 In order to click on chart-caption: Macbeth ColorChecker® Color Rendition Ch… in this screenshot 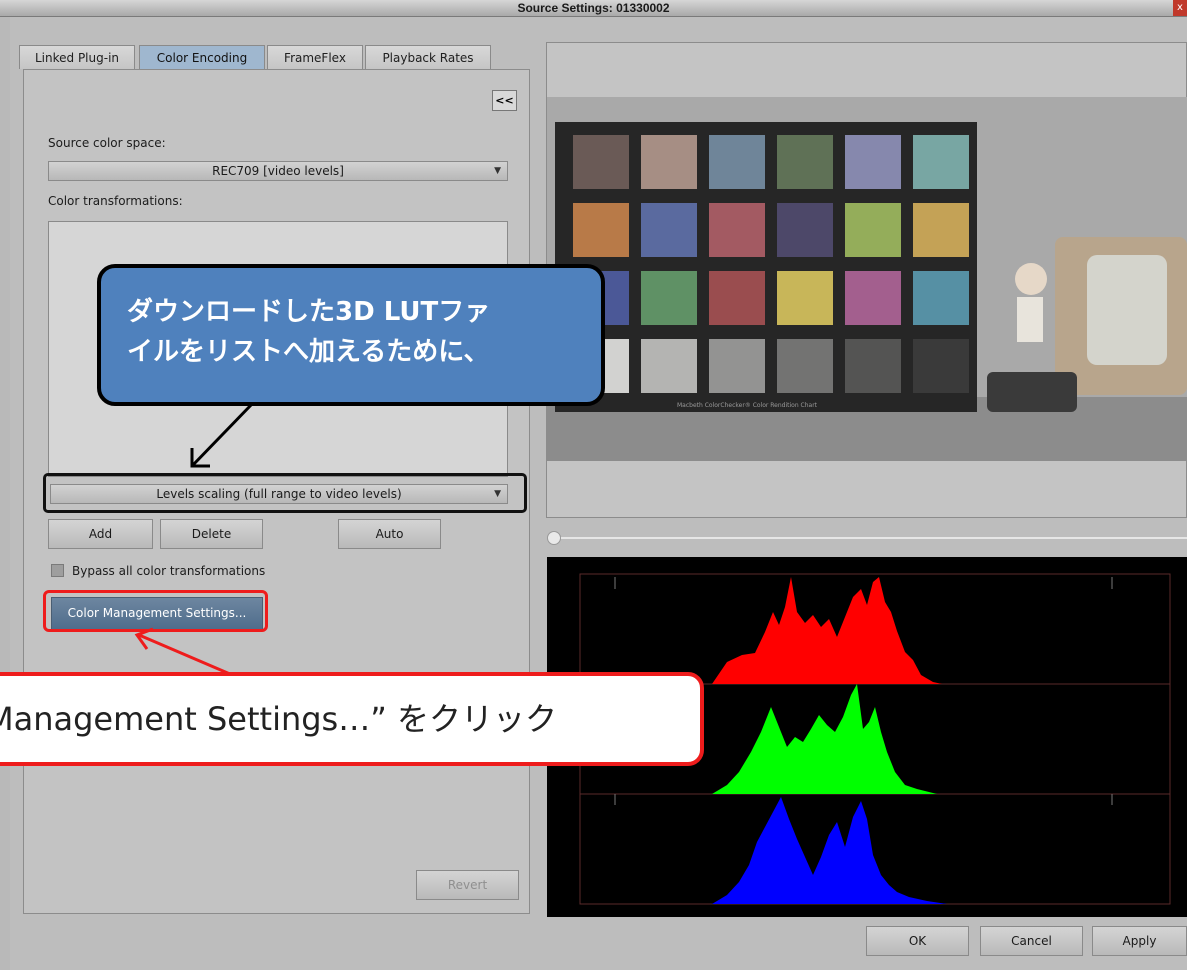, I will do `click(747, 405)`.